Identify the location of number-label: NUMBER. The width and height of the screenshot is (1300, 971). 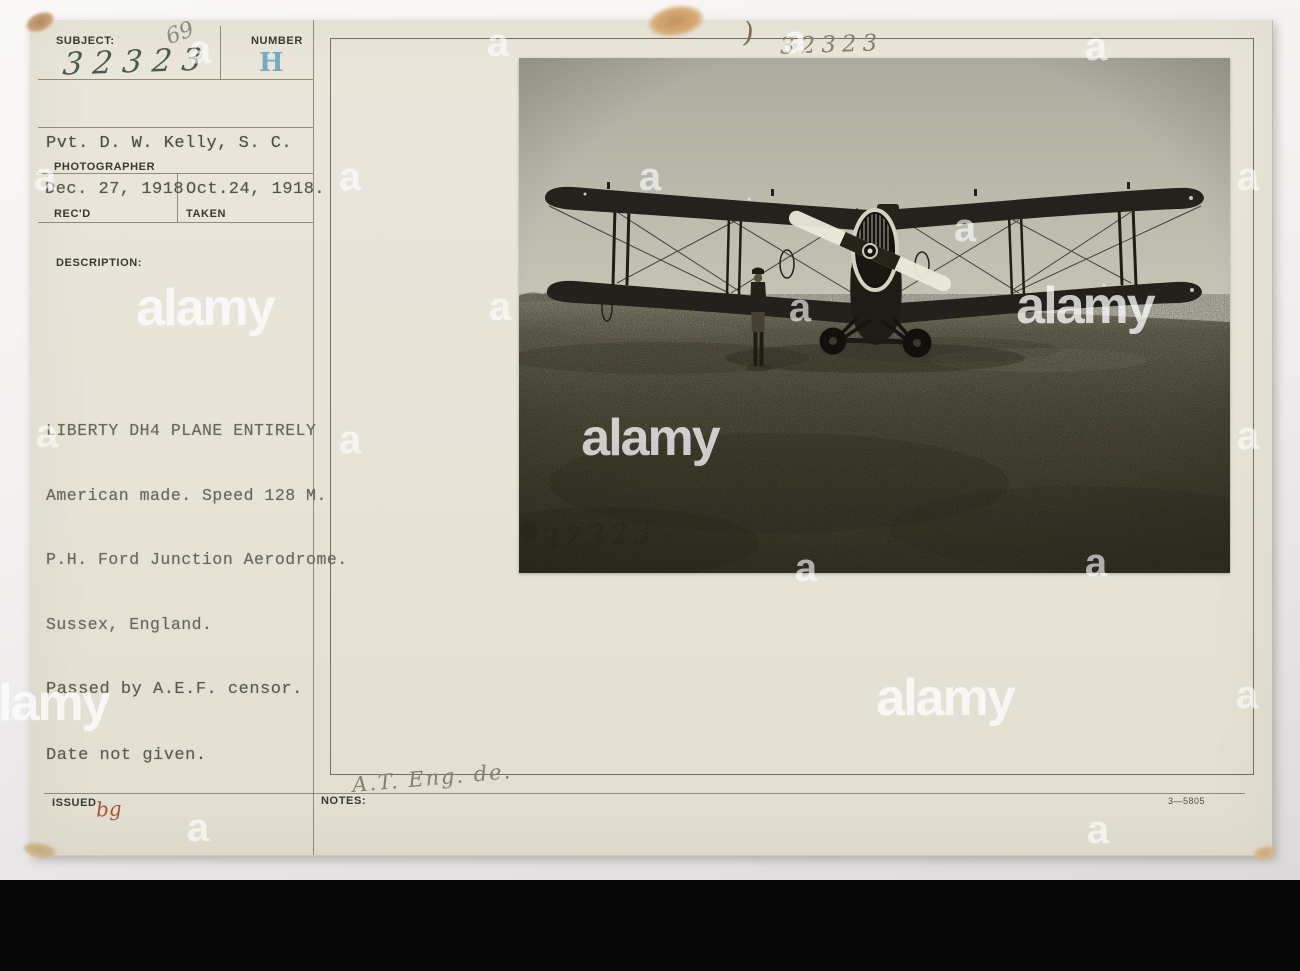
(277, 41).